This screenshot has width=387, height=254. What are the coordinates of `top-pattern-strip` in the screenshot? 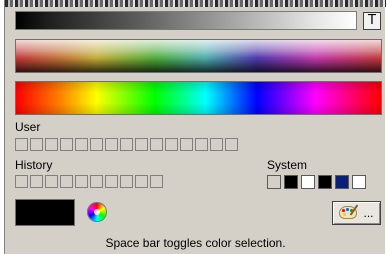 It's located at (195, 3).